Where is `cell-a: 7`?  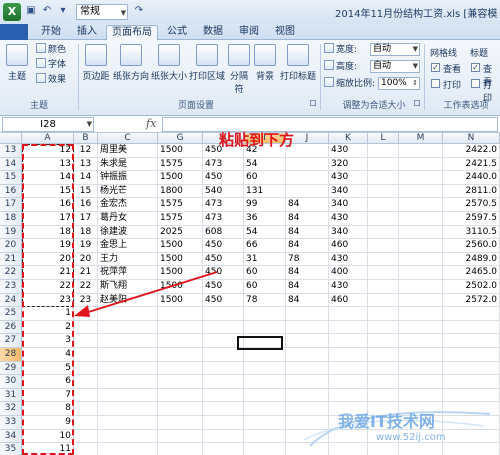 cell-a: 7 is located at coordinates (48, 395).